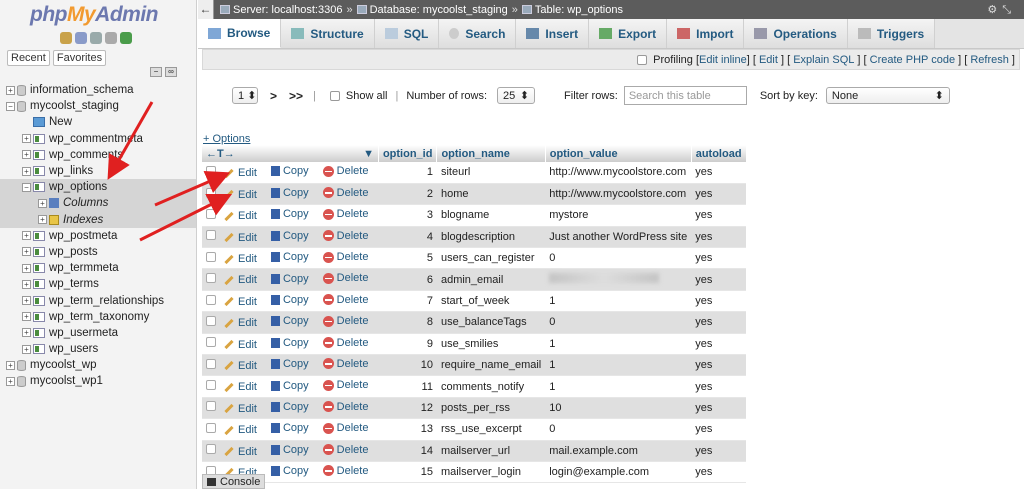 Image resolution: width=1024 pixels, height=489 pixels. I want to click on console-toggle: Console, so click(234, 481).